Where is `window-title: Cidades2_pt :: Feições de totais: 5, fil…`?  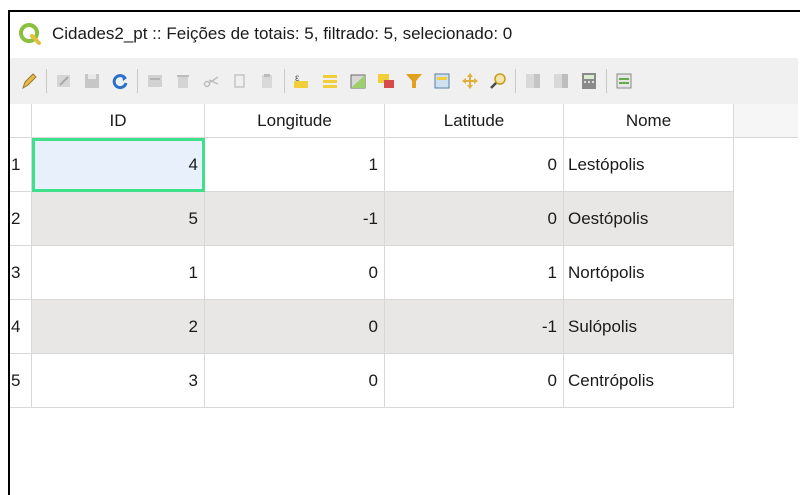 window-title: Cidades2_pt :: Feições de totais: 5, fil… is located at coordinates (282, 33).